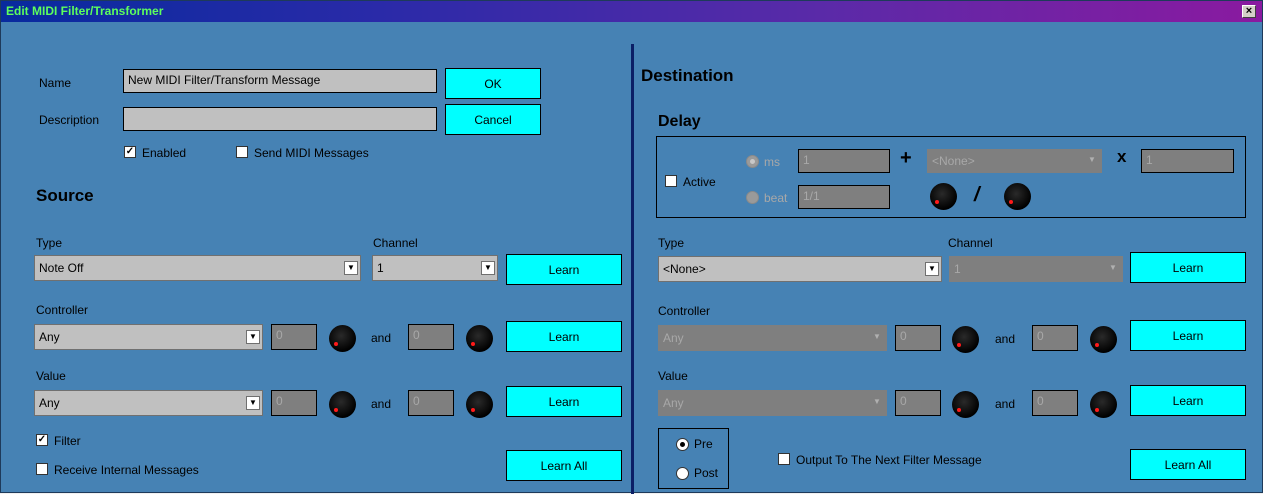 This screenshot has height=494, width=1263. I want to click on destination-learn-value-button: Learn, so click(1188, 400).